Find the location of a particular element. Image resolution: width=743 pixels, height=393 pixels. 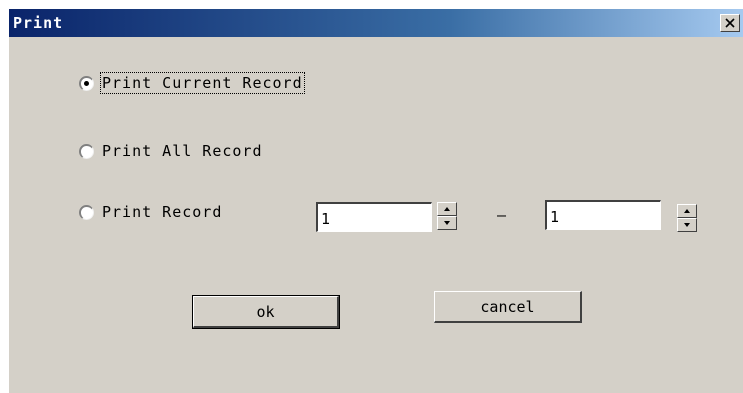

close-button is located at coordinates (730, 23).